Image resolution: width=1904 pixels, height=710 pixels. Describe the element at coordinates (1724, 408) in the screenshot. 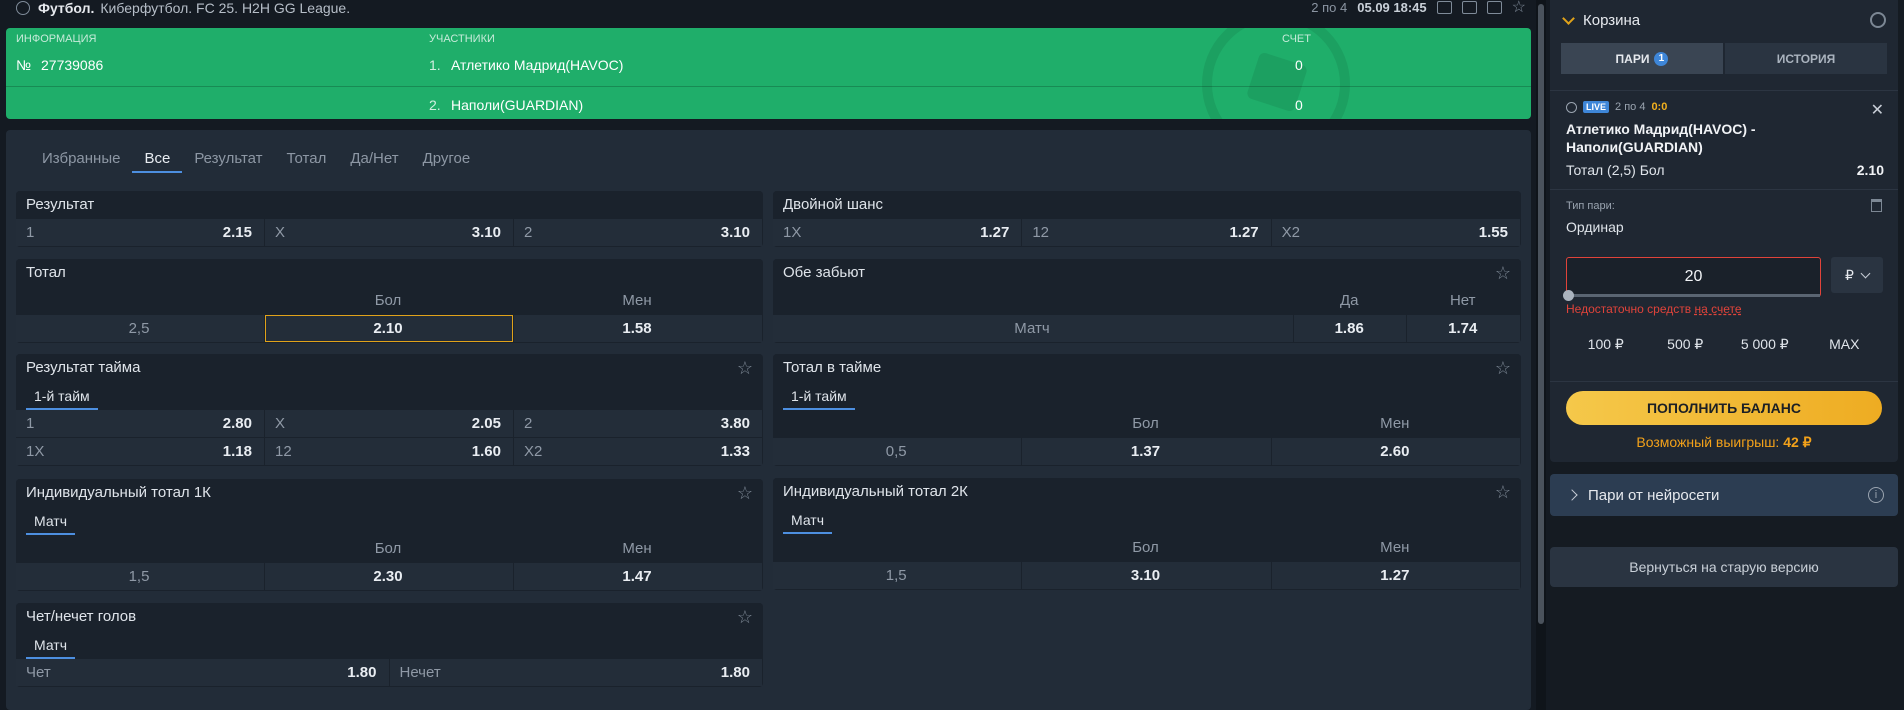

I see `top-up-button: ПОПОЛНИТЬ БАЛАНС` at that location.